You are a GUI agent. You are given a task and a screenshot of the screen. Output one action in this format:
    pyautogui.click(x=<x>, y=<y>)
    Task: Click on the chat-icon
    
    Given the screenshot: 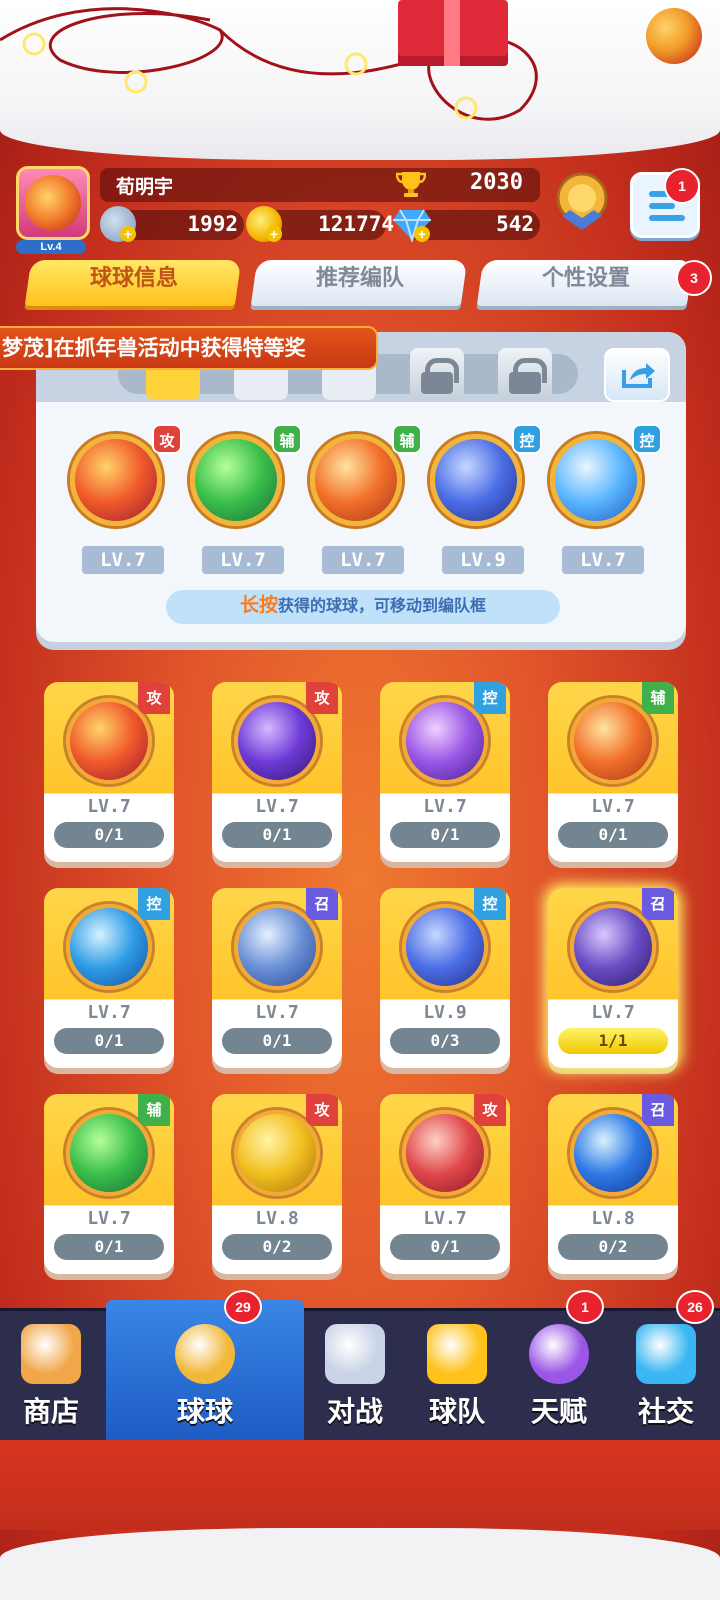 What is the action you would take?
    pyautogui.click(x=666, y=1354)
    